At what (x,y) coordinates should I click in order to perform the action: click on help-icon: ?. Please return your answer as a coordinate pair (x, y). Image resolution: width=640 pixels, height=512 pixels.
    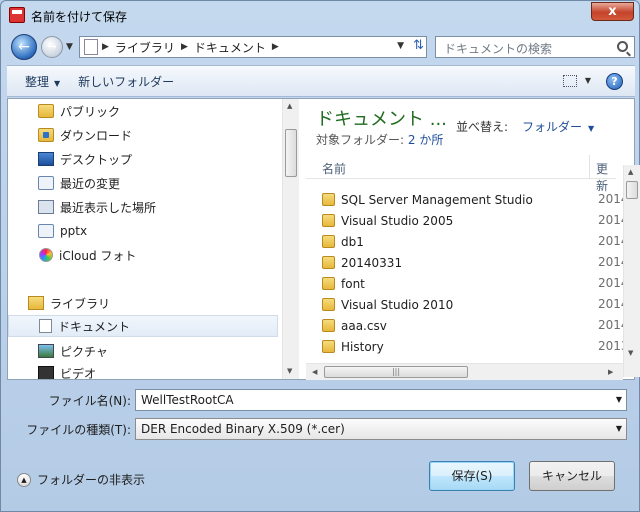
    Looking at the image, I should click on (614, 81).